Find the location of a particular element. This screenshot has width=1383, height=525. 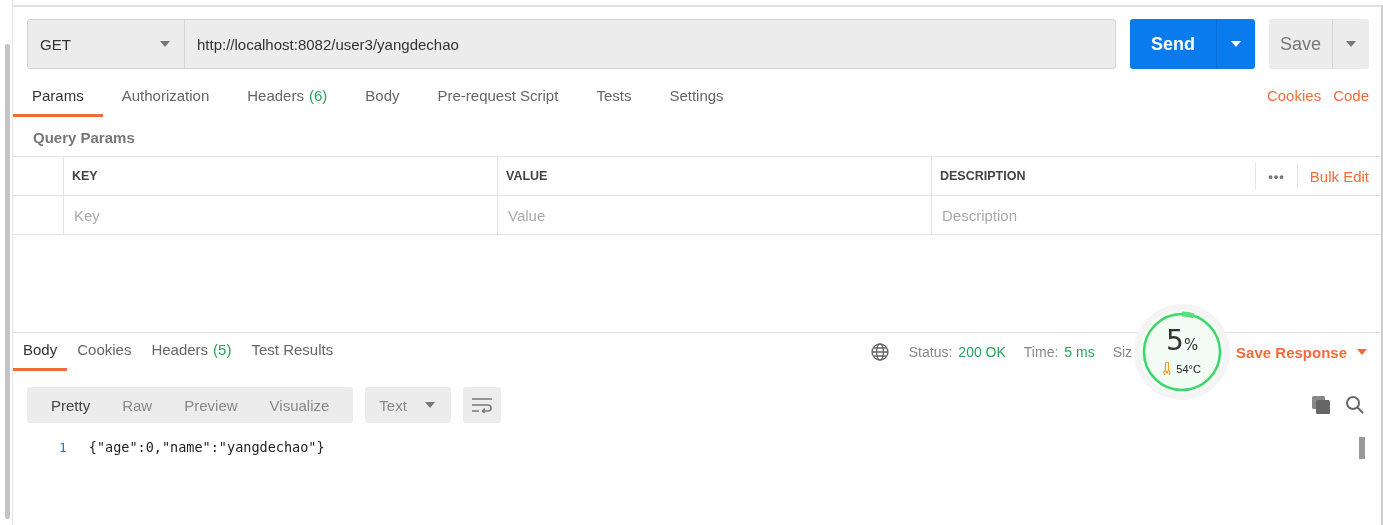

meta-value: 200 OK is located at coordinates (982, 352).